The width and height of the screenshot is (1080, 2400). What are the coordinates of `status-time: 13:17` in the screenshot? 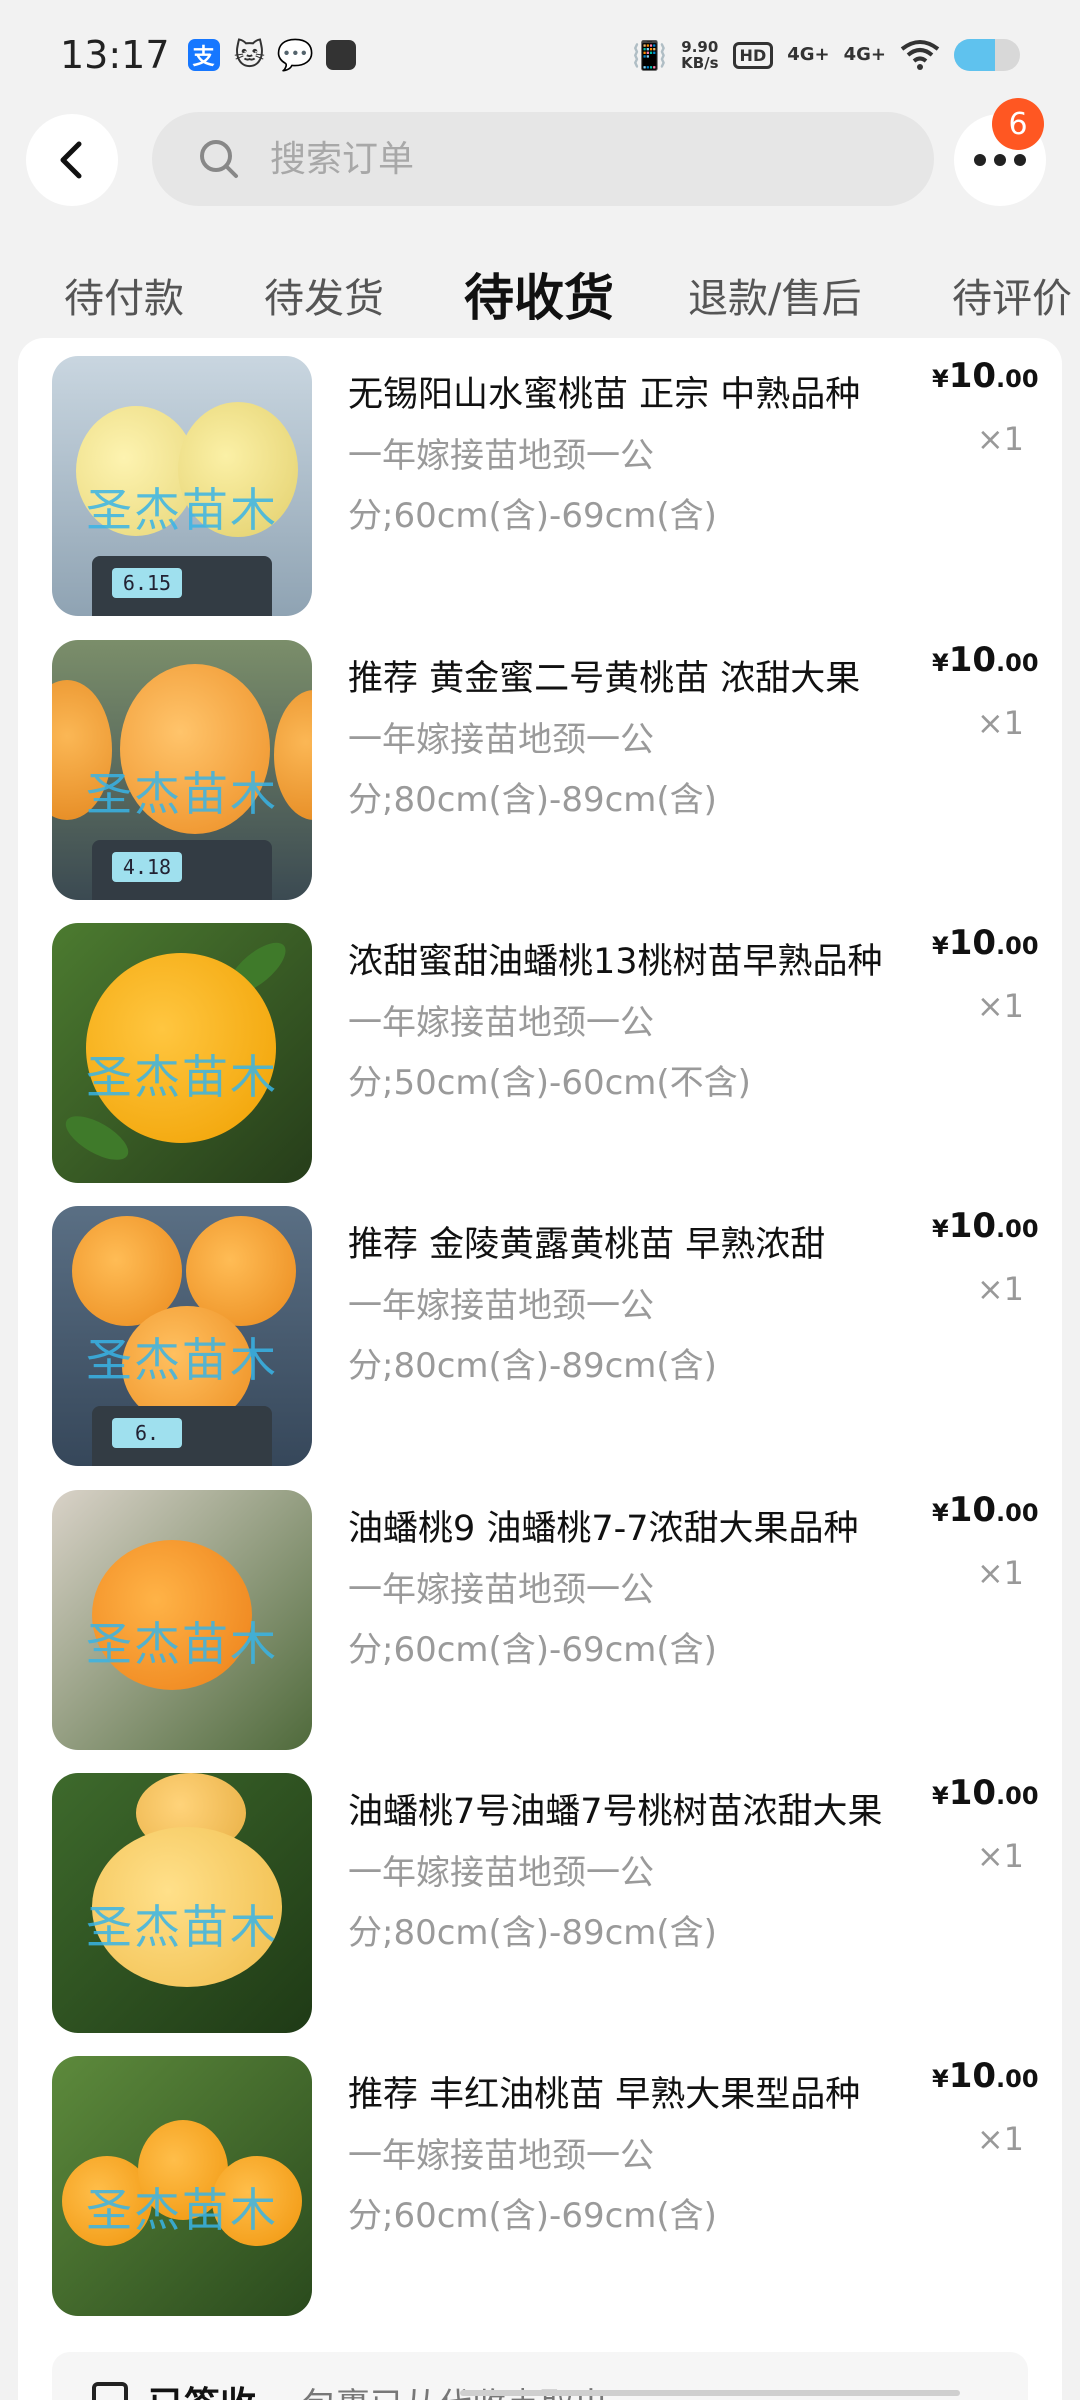 It's located at (115, 55).